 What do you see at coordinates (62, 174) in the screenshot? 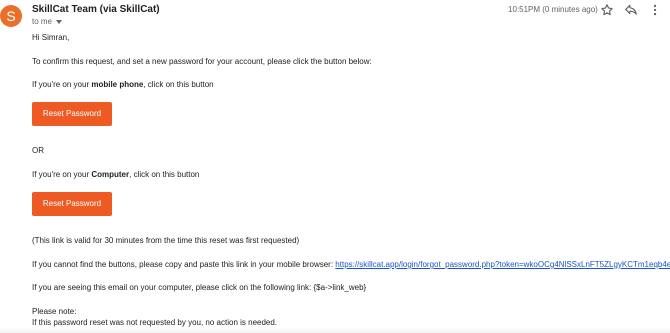
I see `computer-prefix: If you're on your` at bounding box center [62, 174].